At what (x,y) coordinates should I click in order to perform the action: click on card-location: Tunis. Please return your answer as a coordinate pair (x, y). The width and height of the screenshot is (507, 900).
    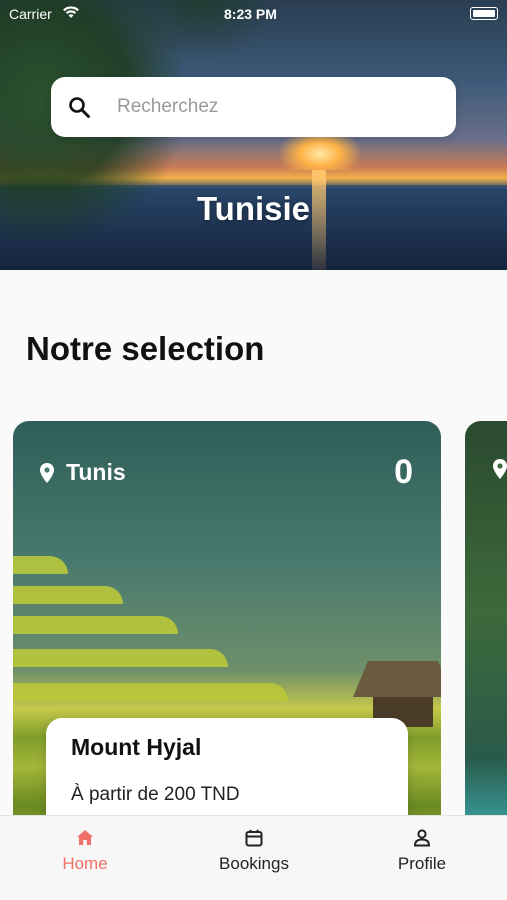
    Looking at the image, I should click on (83, 472).